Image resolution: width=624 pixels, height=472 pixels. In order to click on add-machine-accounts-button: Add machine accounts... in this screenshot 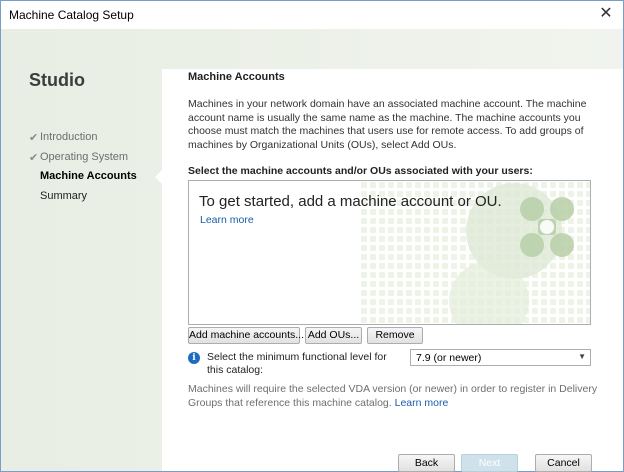, I will do `click(246, 335)`.